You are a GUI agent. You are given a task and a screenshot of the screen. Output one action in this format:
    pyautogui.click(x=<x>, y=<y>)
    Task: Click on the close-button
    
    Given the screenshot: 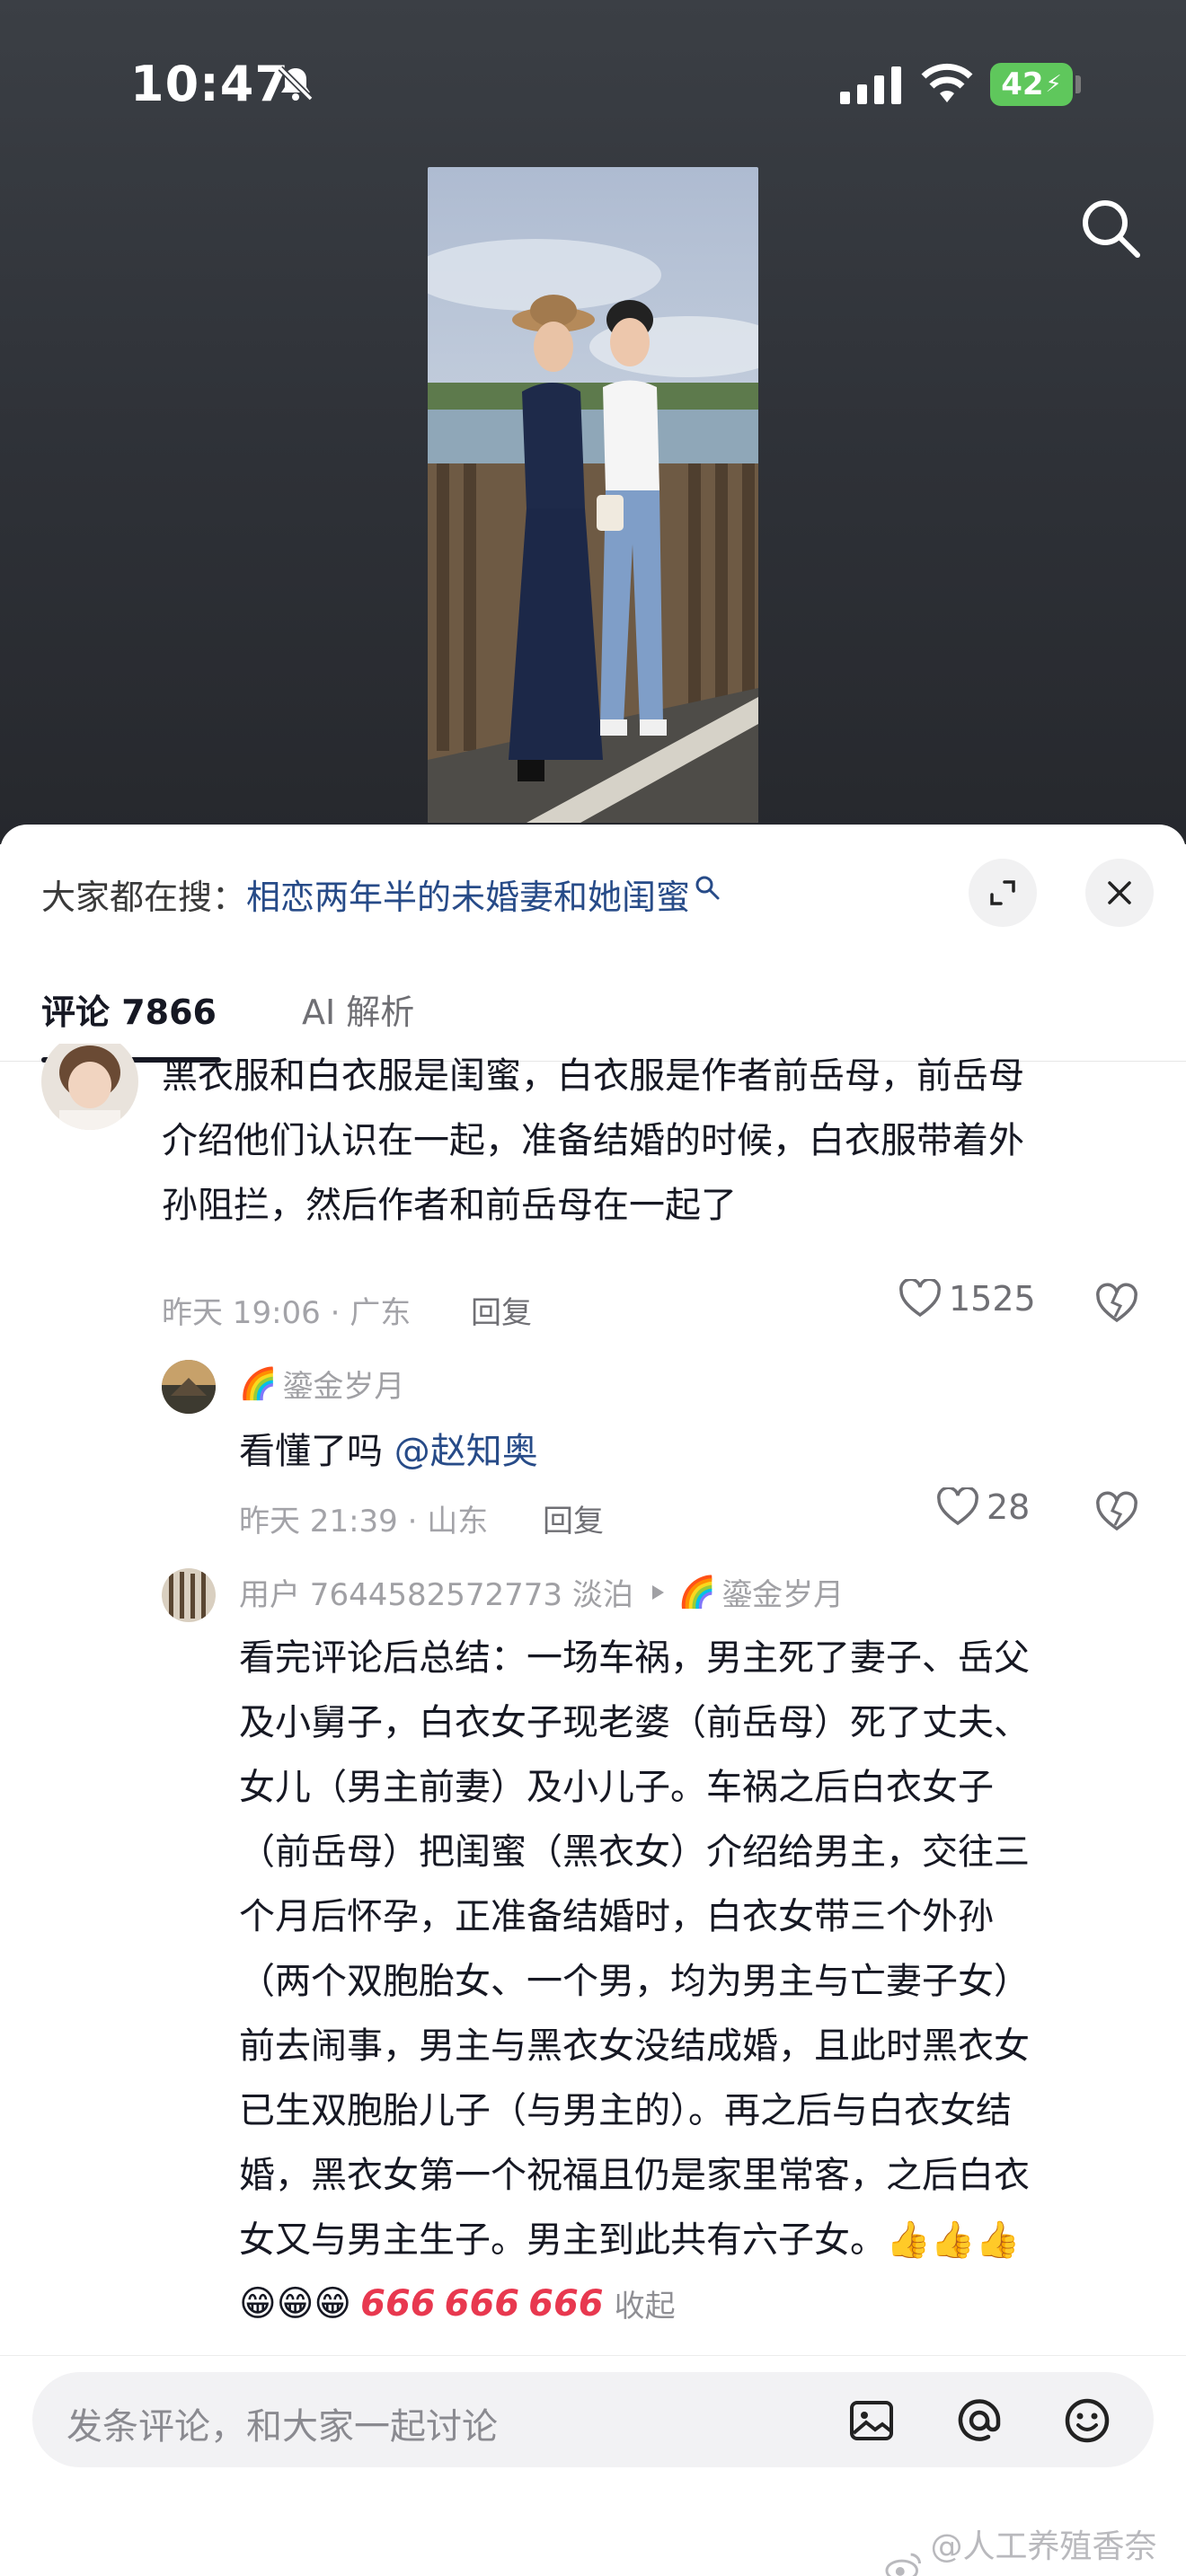 What is the action you would take?
    pyautogui.click(x=1119, y=893)
    